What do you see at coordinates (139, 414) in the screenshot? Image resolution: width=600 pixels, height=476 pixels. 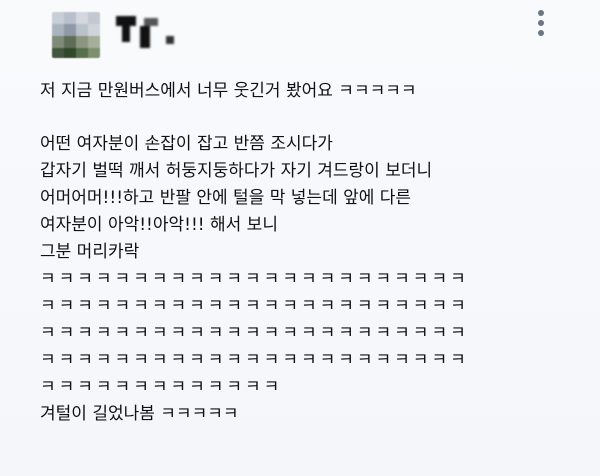 I see `post-closing: 겨털이 길었나봄 ㅋㅋㅋㅋㅋ` at bounding box center [139, 414].